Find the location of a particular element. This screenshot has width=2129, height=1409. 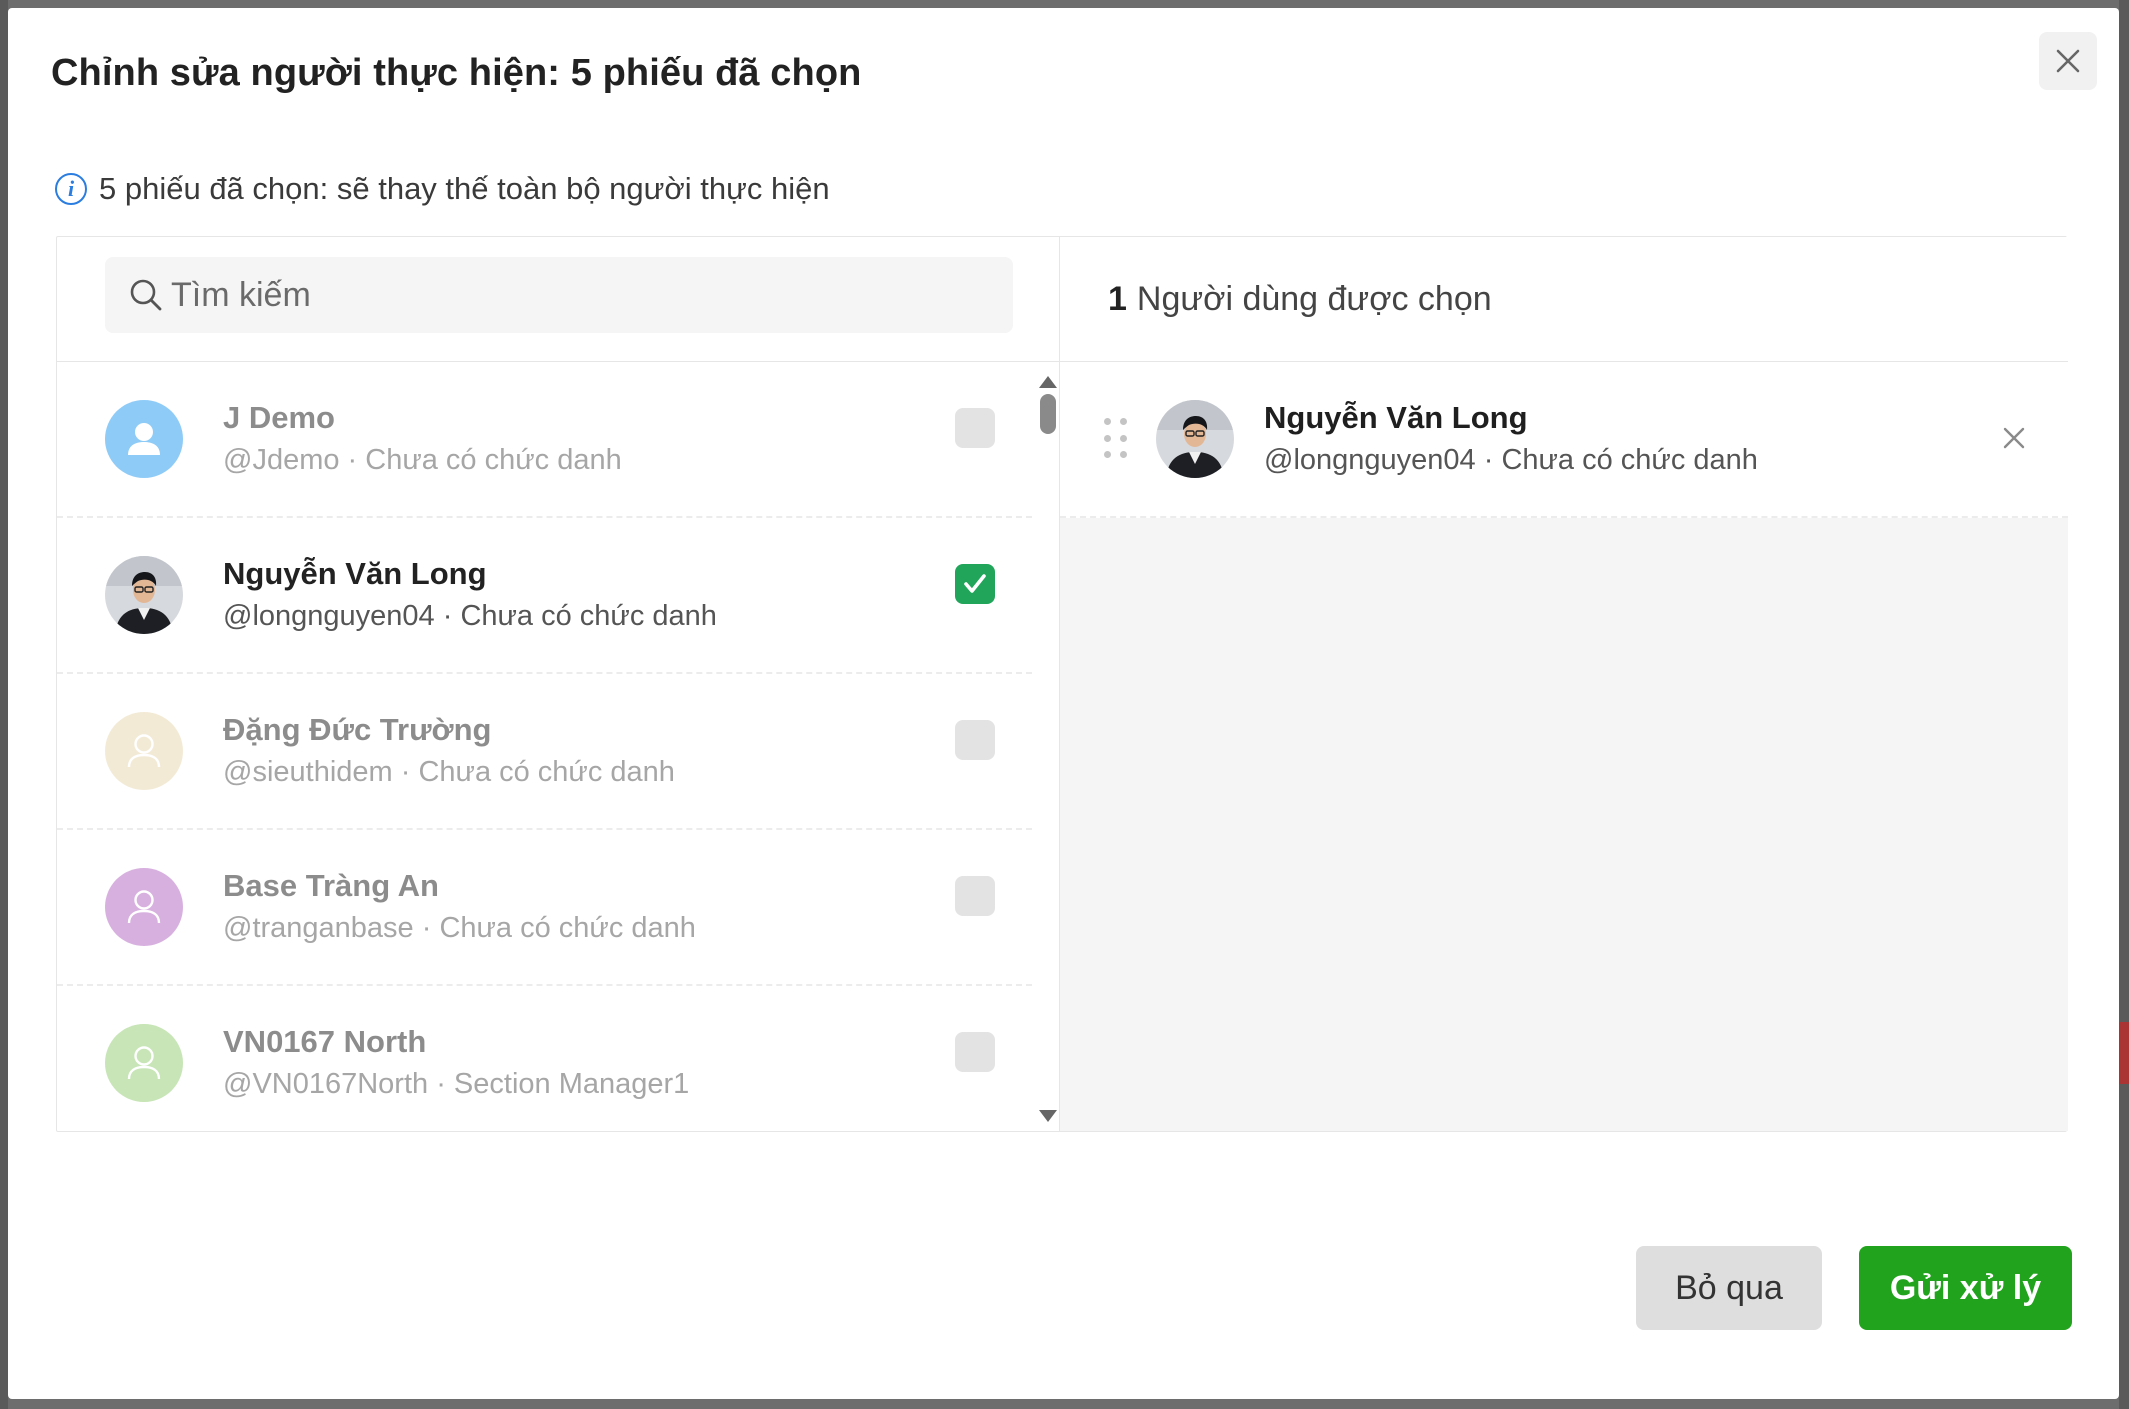

user-name: VN0167 North is located at coordinates (325, 1041).